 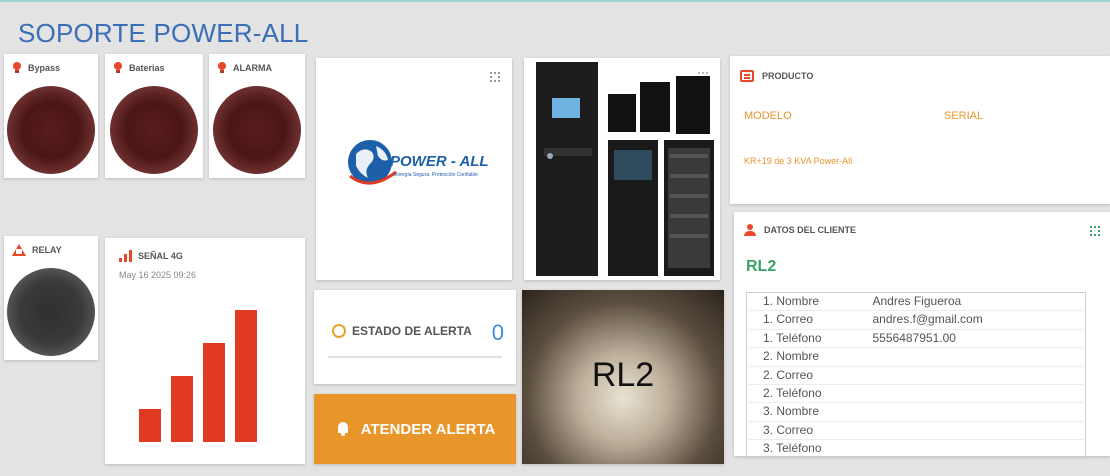 I want to click on client-field-label: 2. Correo, so click(x=801, y=375).